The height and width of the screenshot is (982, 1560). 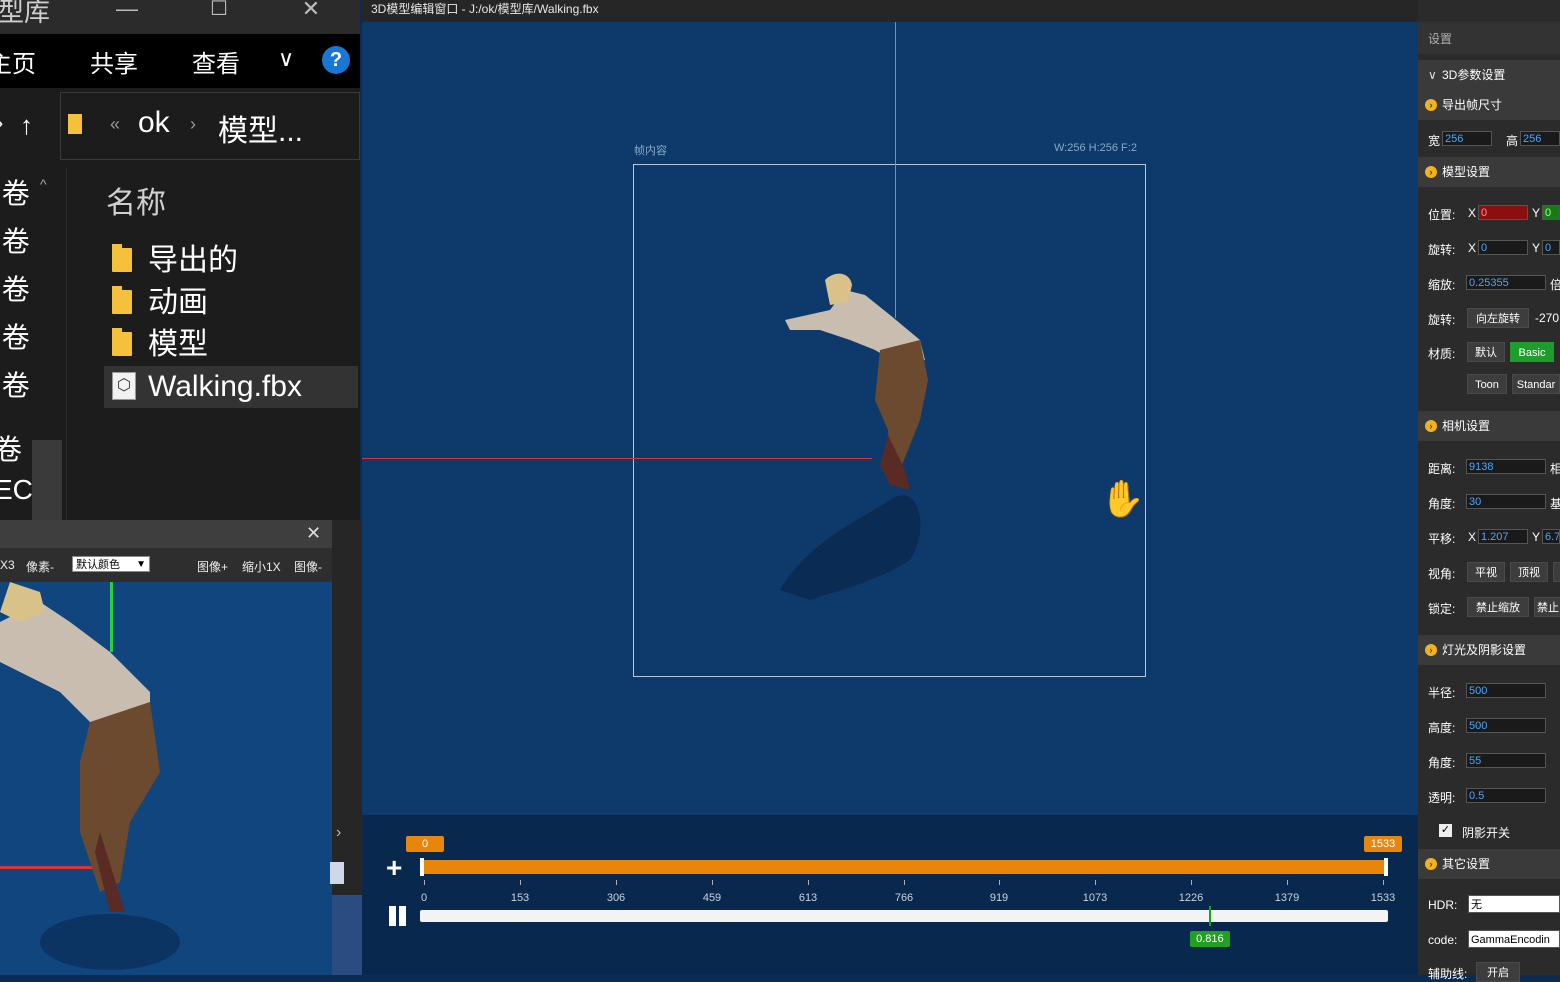 I want to click on file-row-folder: 动画, so click(x=231, y=303).